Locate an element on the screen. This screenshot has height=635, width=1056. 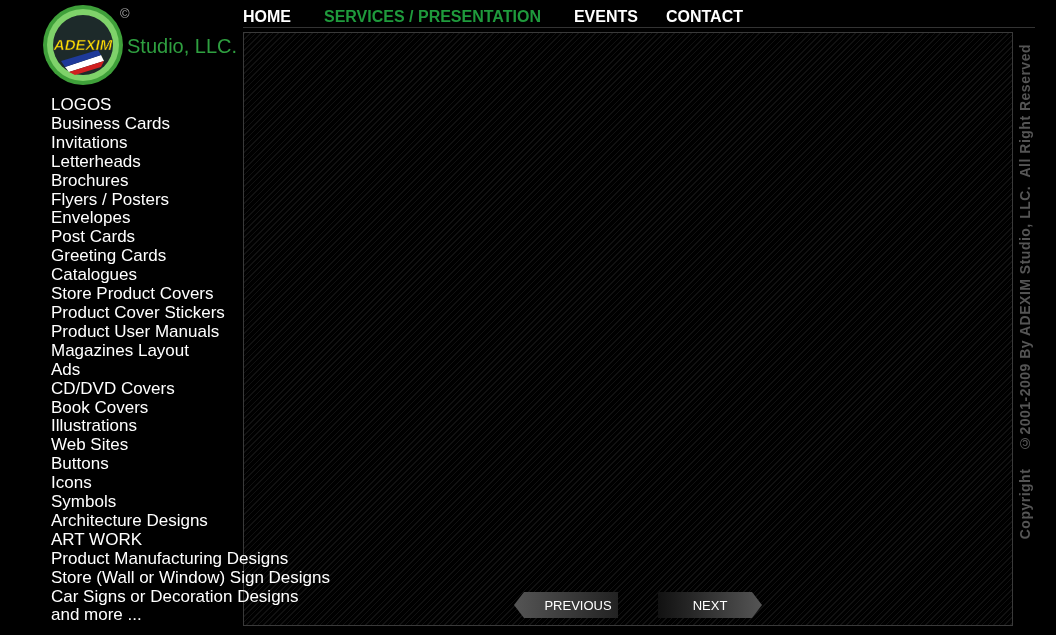
service-link: Store Product Covers is located at coordinates (132, 294).